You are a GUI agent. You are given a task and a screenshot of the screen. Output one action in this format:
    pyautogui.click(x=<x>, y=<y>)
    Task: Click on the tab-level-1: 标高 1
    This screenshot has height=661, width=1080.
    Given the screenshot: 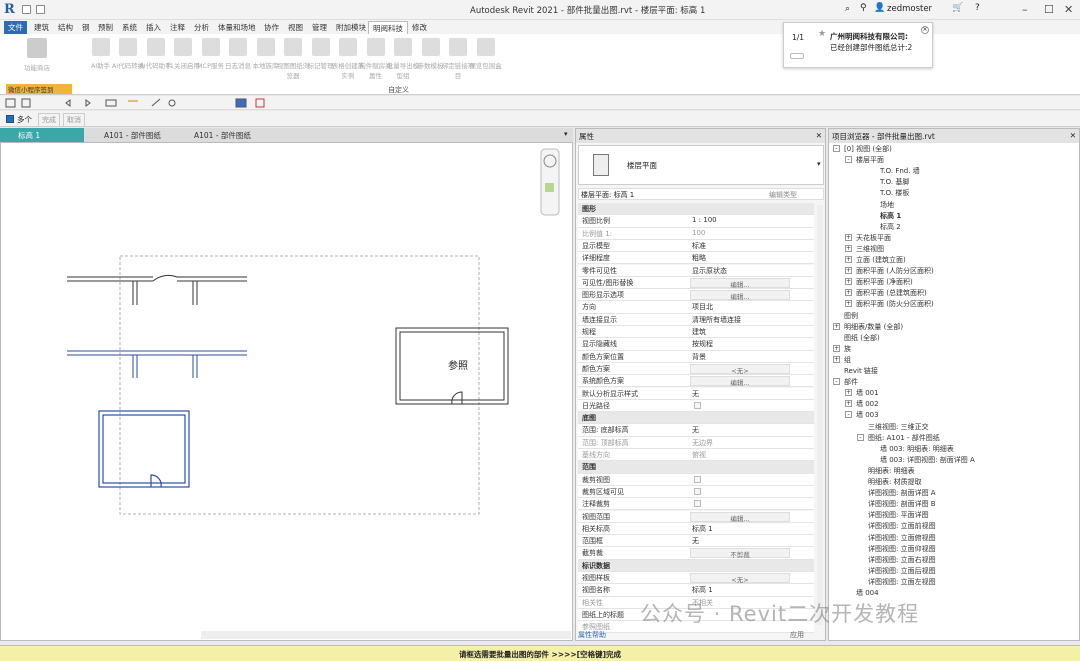 What is the action you would take?
    pyautogui.click(x=42, y=135)
    